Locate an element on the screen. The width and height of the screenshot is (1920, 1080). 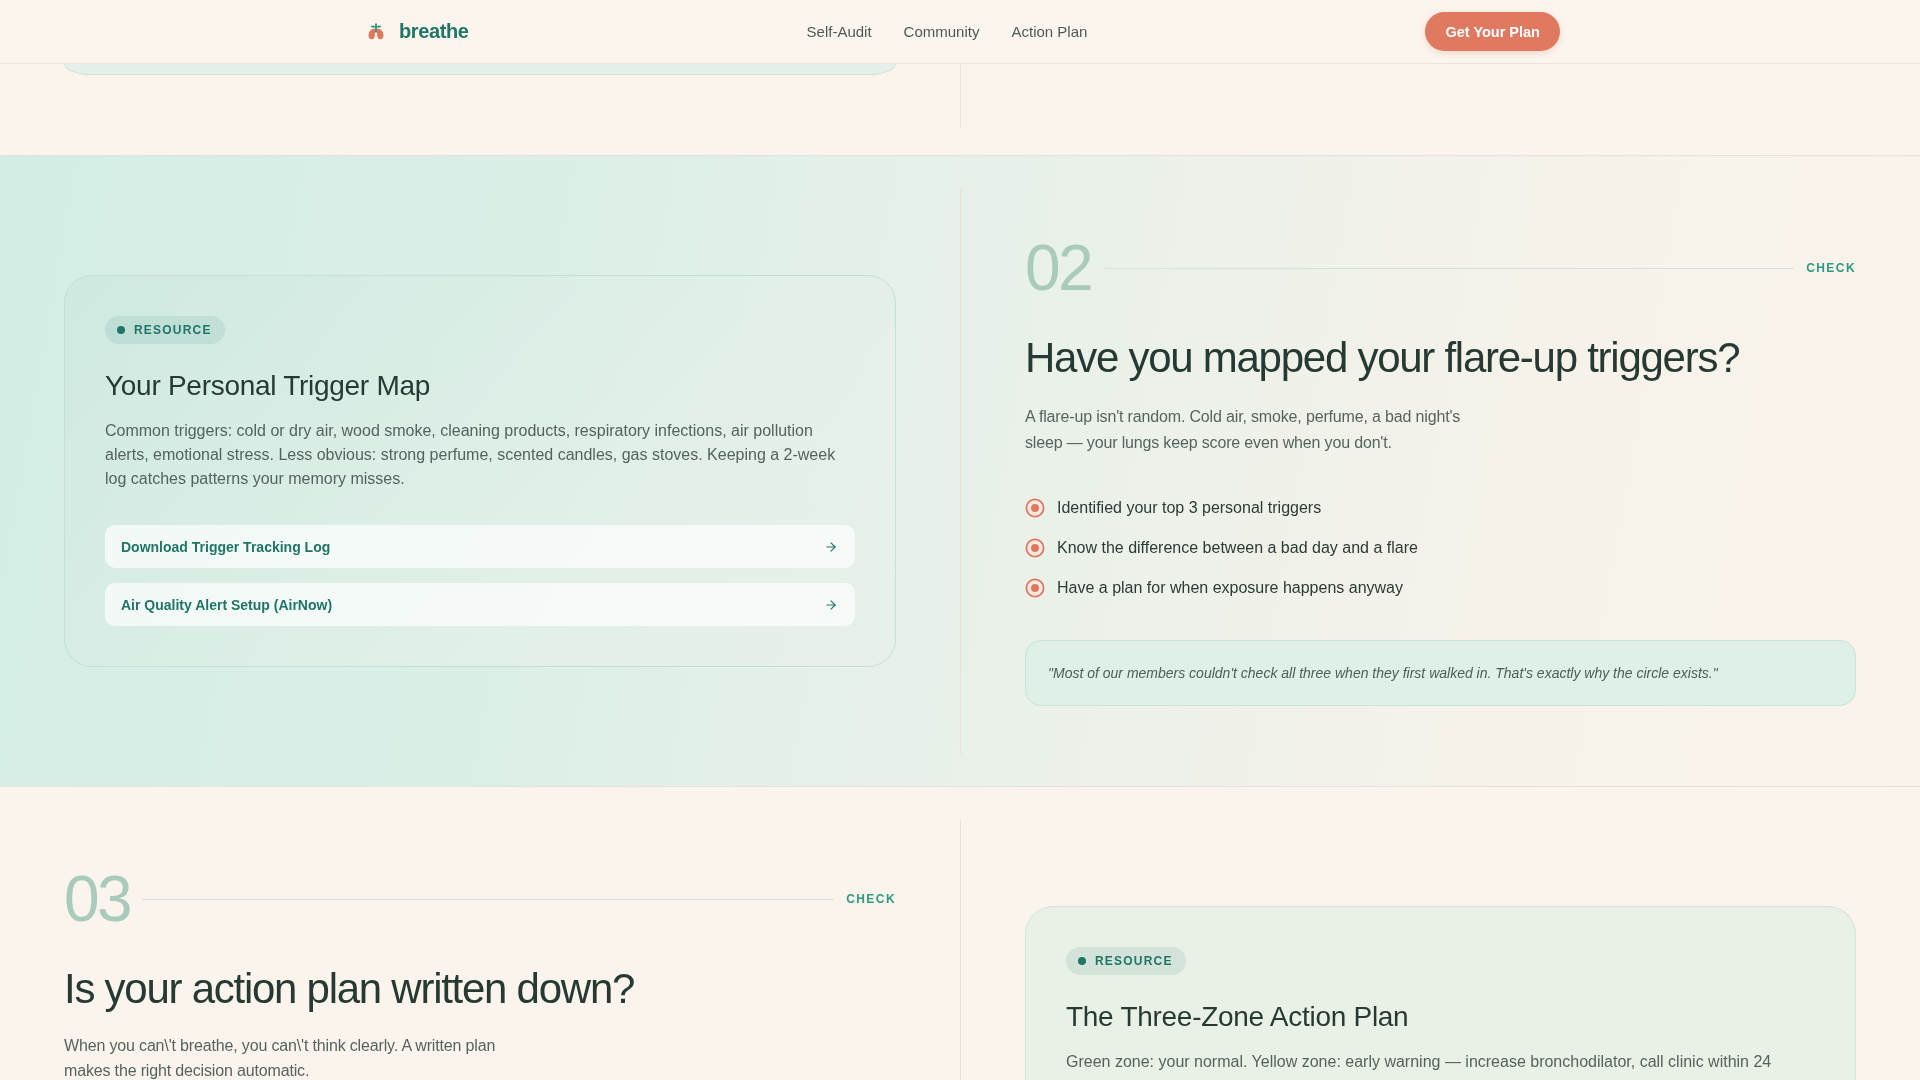
step-number: 02 is located at coordinates (1058, 268).